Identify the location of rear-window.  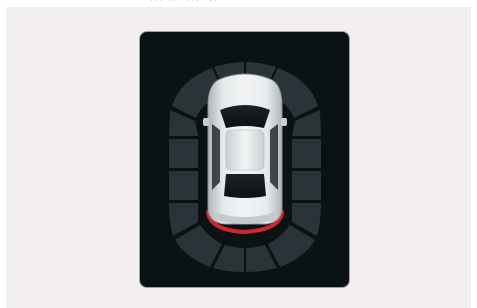
(245, 186).